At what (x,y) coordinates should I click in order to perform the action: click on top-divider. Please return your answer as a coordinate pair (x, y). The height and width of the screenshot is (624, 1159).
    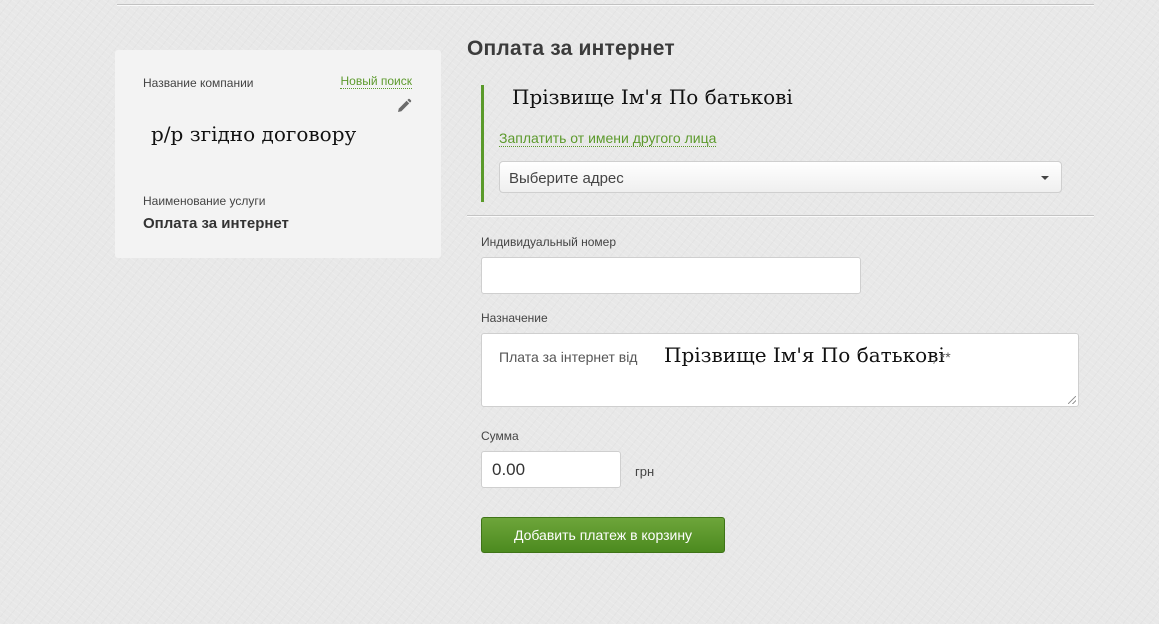
    Looking at the image, I should click on (605, 5).